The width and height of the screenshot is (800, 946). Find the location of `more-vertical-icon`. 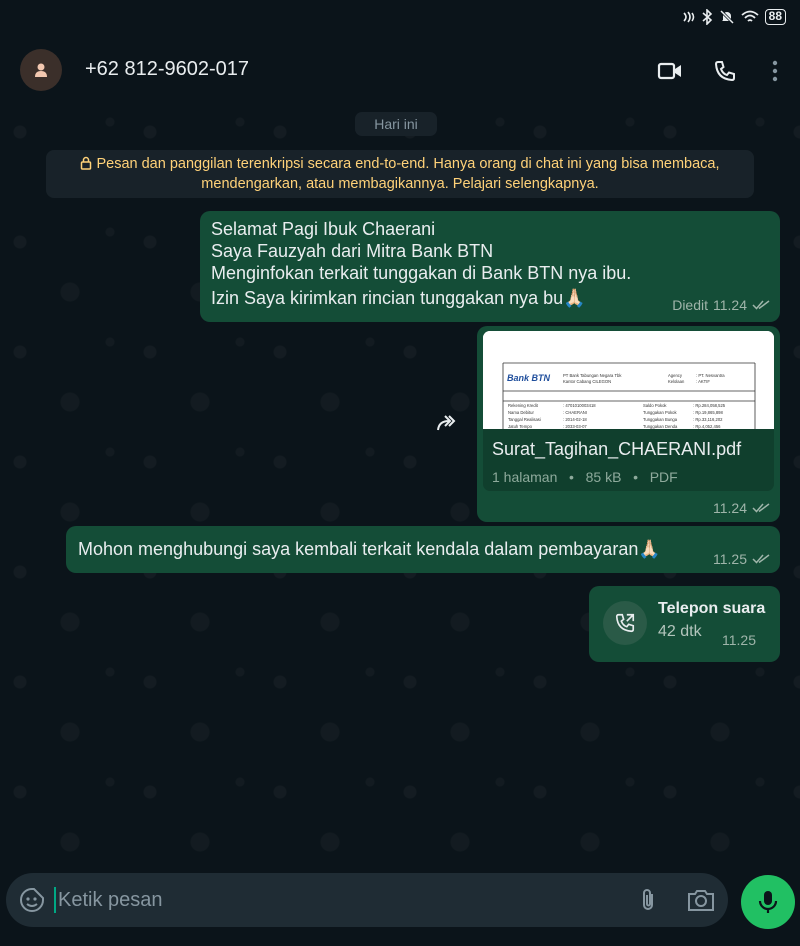

more-vertical-icon is located at coordinates (775, 71).